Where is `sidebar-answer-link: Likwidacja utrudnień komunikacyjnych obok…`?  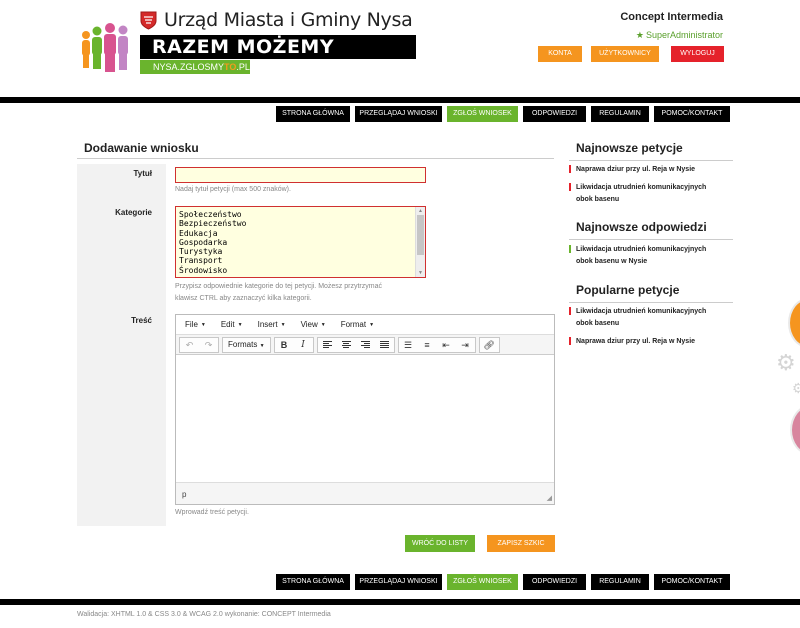 sidebar-answer-link: Likwidacja utrudnień komunikacyjnych obok… is located at coordinates (649, 256).